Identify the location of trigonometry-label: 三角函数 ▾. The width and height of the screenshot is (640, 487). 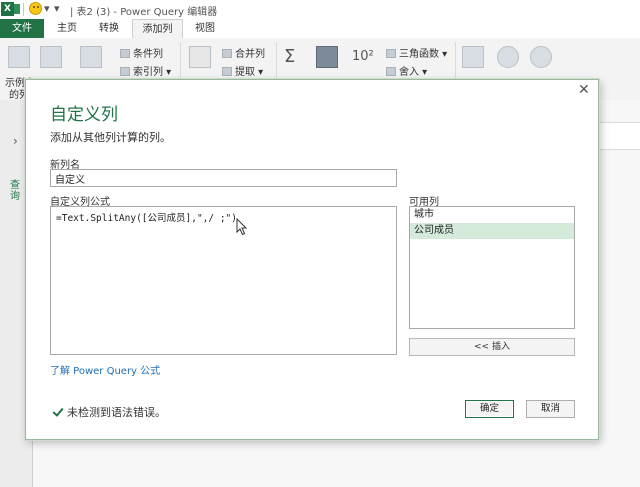
(423, 54).